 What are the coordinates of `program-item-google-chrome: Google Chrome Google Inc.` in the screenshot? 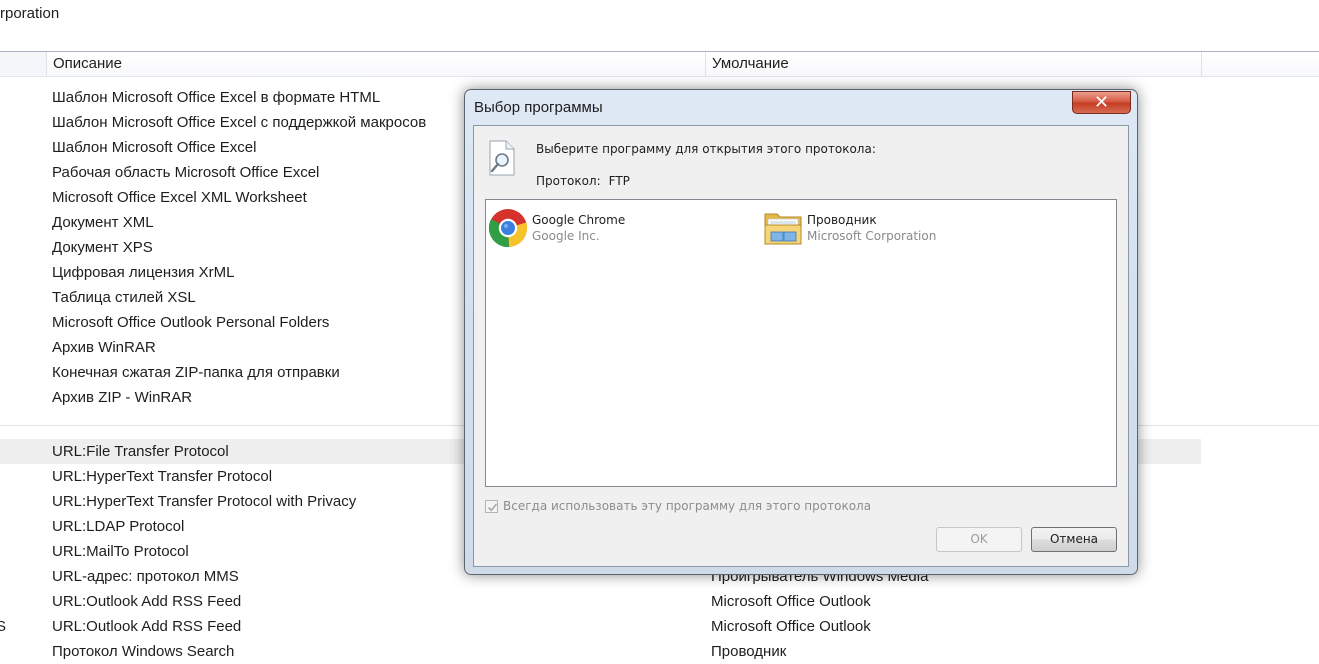 It's located at (608, 229).